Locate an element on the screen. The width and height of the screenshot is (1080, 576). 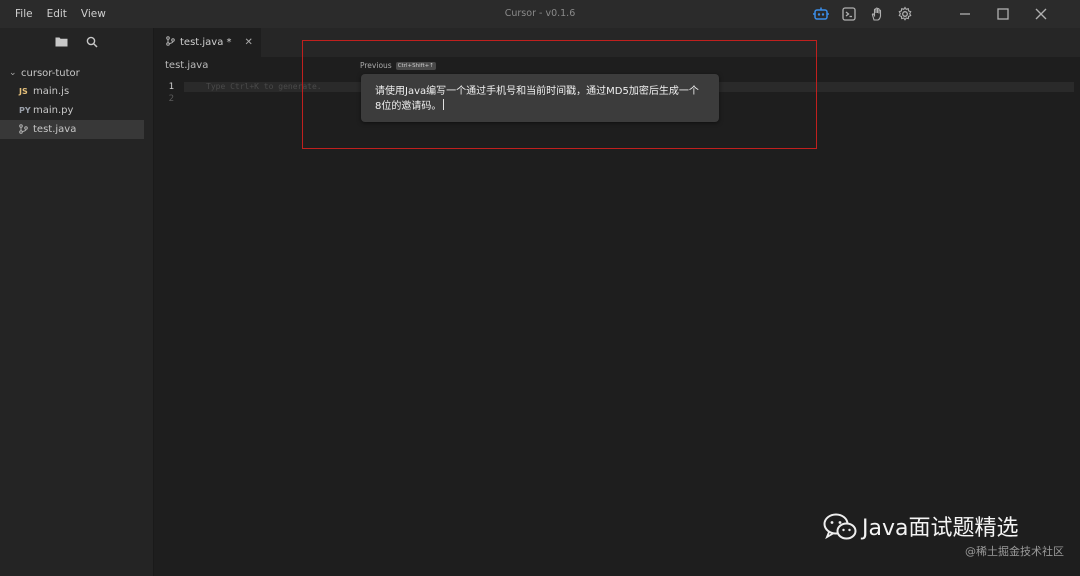
file-test-java: test.java is located at coordinates (72, 129).